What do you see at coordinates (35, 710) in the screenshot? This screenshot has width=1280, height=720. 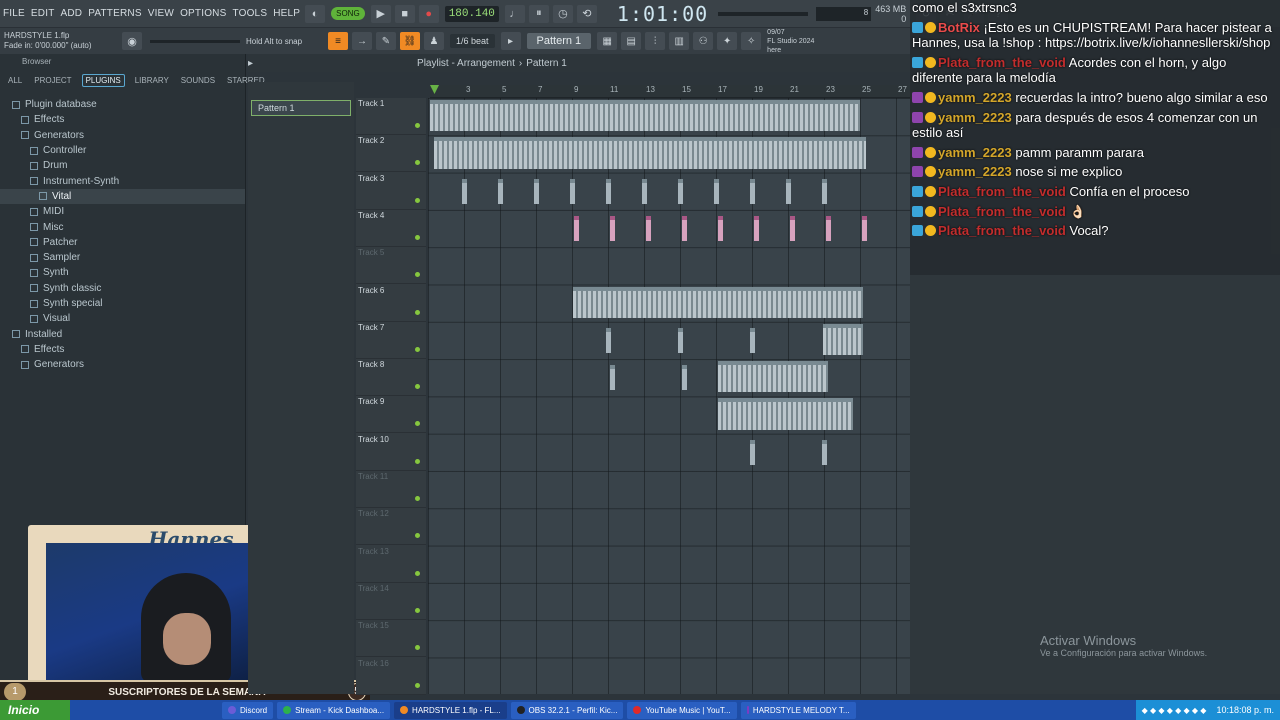 I see `start-button: Inicio` at bounding box center [35, 710].